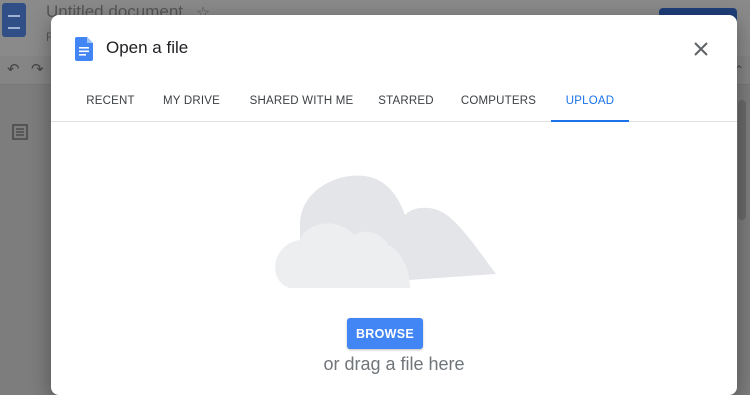  Describe the element at coordinates (37, 69) in the screenshot. I see `redo-icon: ↷` at that location.